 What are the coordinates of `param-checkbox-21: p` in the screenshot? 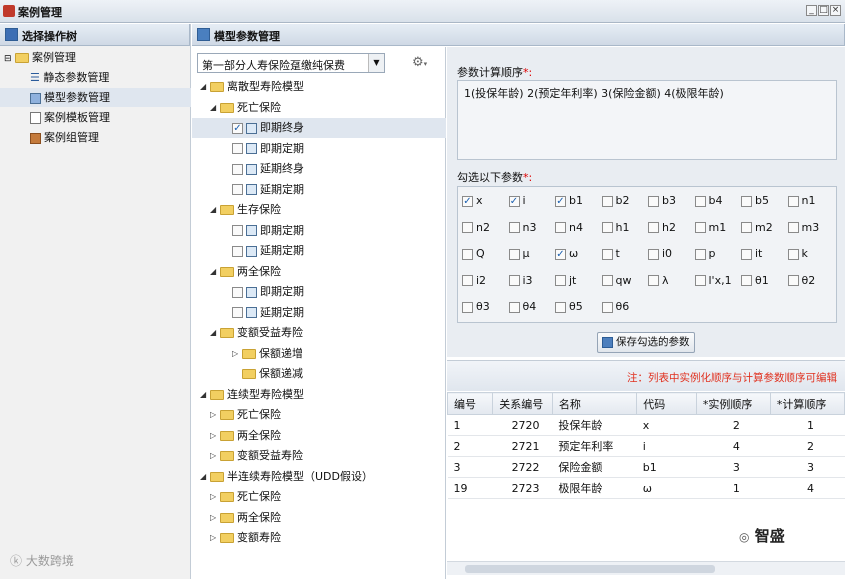 It's located at (704, 254).